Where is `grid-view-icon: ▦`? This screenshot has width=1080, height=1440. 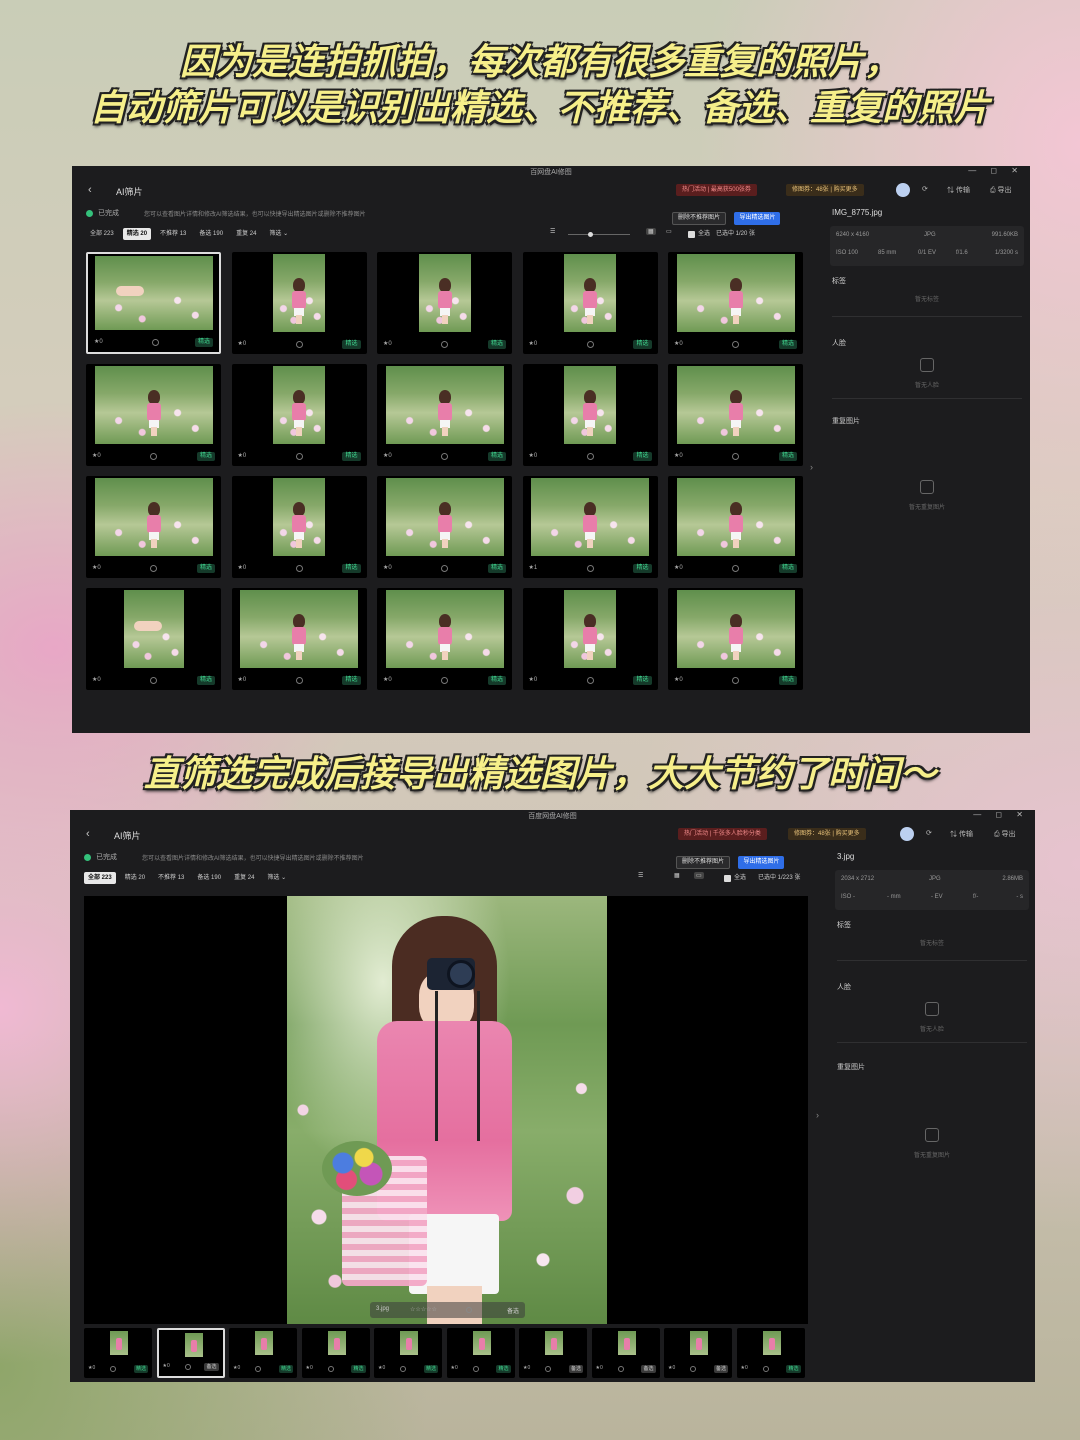
grid-view-icon: ▦ is located at coordinates (677, 875).